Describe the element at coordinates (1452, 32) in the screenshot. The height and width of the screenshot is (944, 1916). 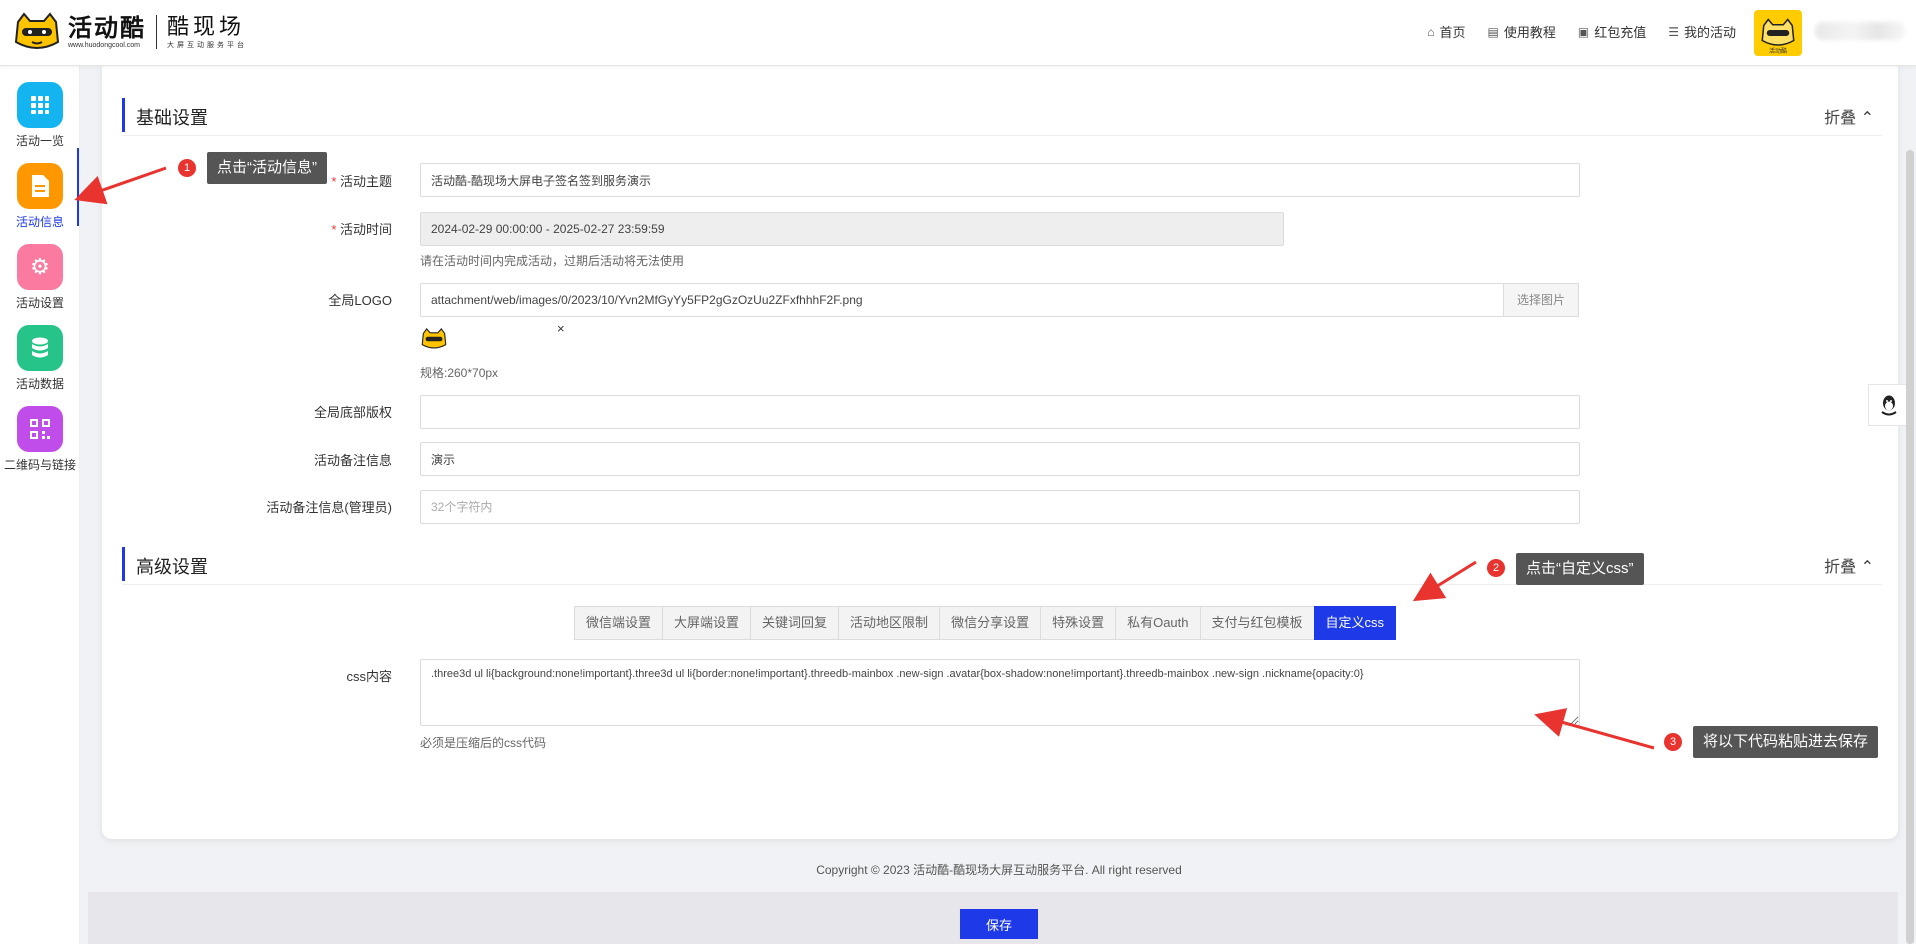
I see `nav-home-label: 首页` at that location.